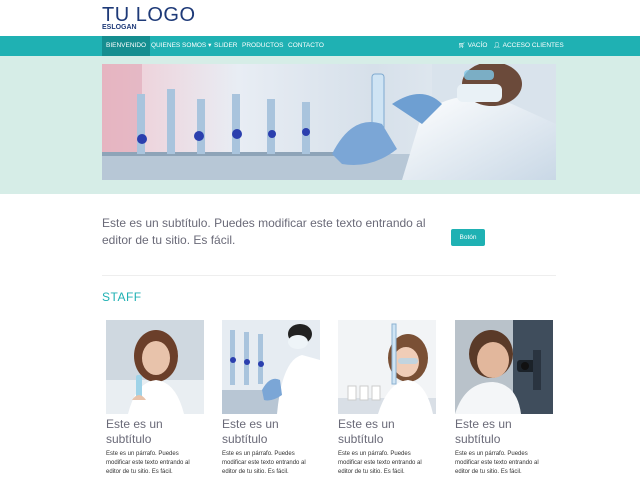 The height and width of the screenshot is (480, 640). I want to click on slogan: ESLOGAN, so click(119, 27).